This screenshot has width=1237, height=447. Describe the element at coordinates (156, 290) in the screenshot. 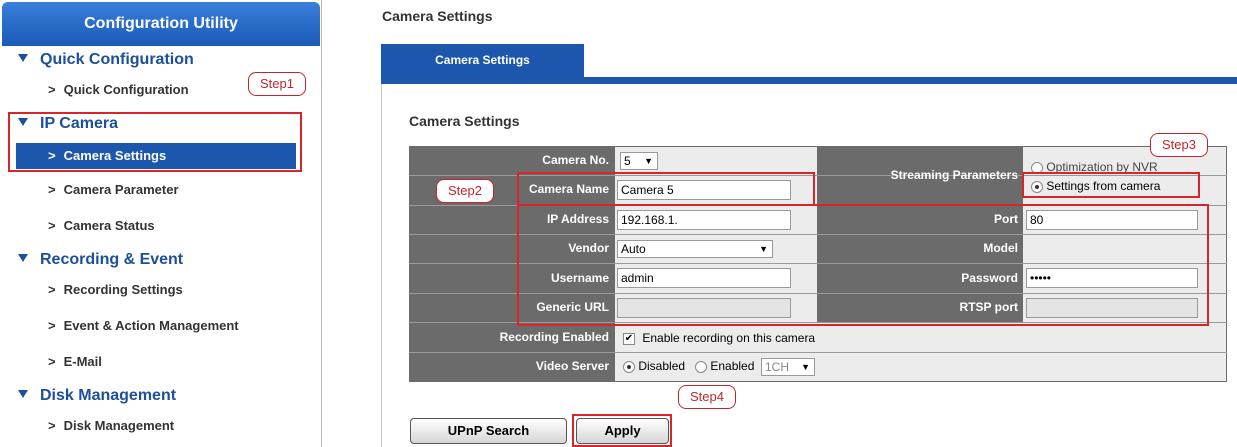

I see `sidebar-item-recording-settings: > Recording Settings` at that location.